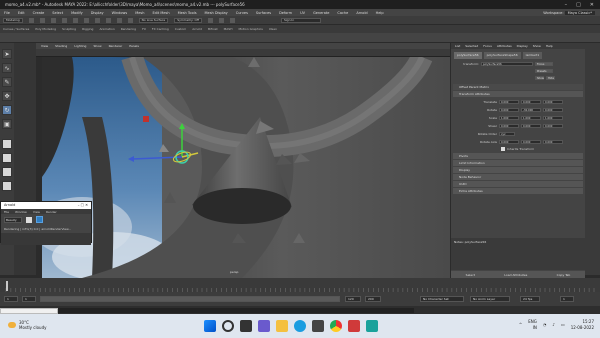 This screenshot has height=338, width=600. Describe the element at coordinates (282, 326) in the screenshot. I see `file-explorer-icon` at that location.